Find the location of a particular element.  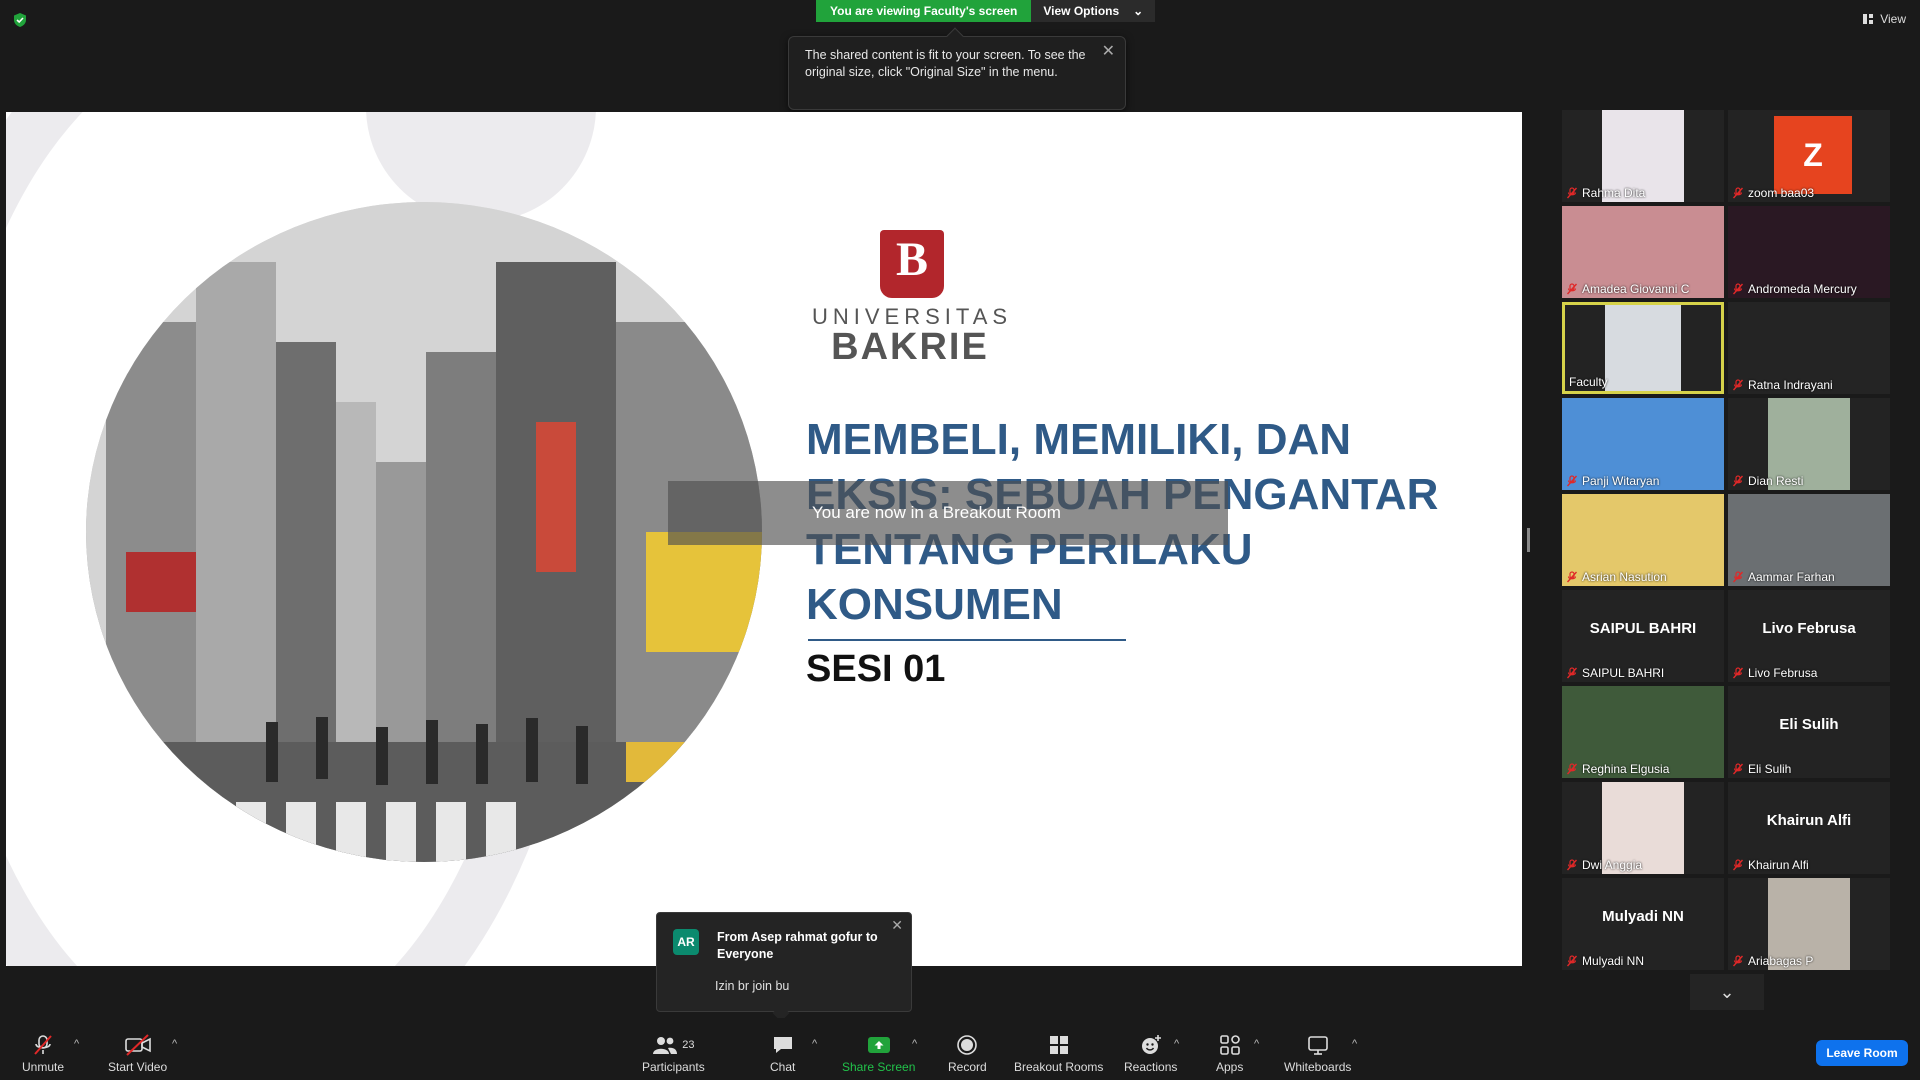

participant-tile: Dian Resti is located at coordinates (1809, 444).